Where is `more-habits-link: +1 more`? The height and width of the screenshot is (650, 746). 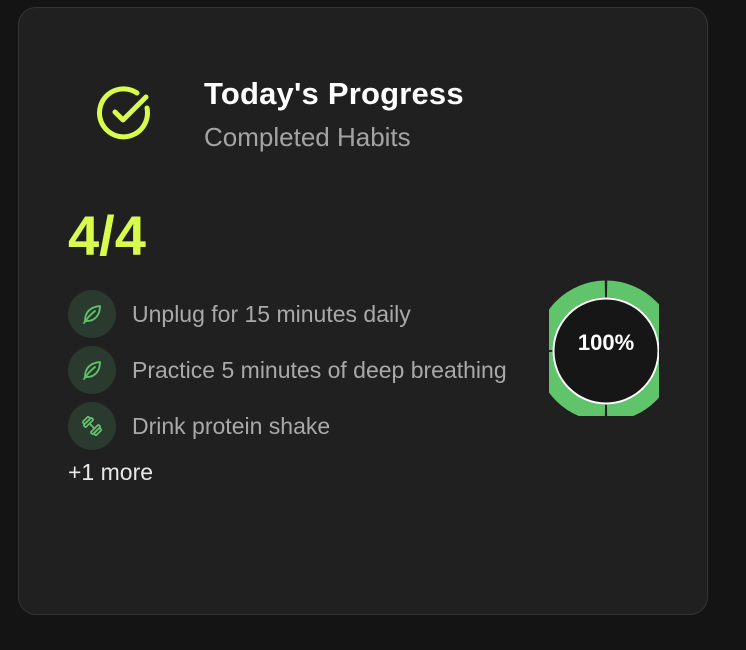
more-habits-link: +1 more is located at coordinates (110, 472).